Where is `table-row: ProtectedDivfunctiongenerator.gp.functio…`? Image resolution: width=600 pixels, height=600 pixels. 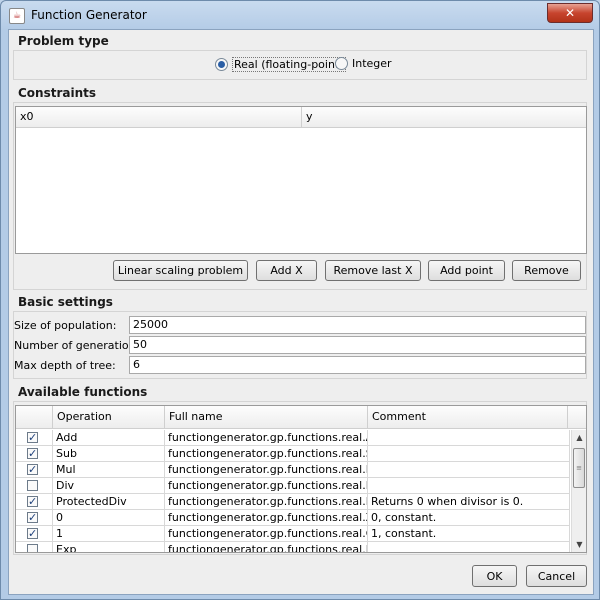
table-row: ProtectedDivfunctiongenerator.gp.functio… is located at coordinates (293, 502).